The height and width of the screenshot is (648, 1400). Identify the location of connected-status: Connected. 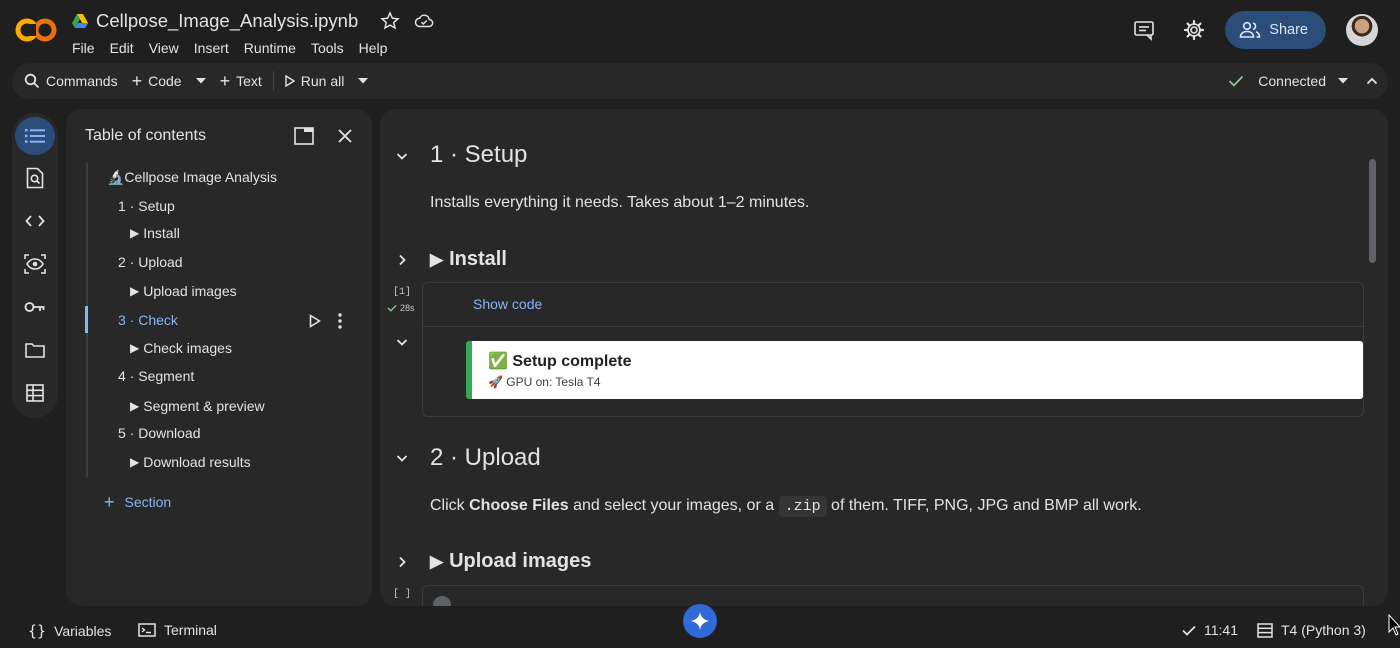
(1292, 81).